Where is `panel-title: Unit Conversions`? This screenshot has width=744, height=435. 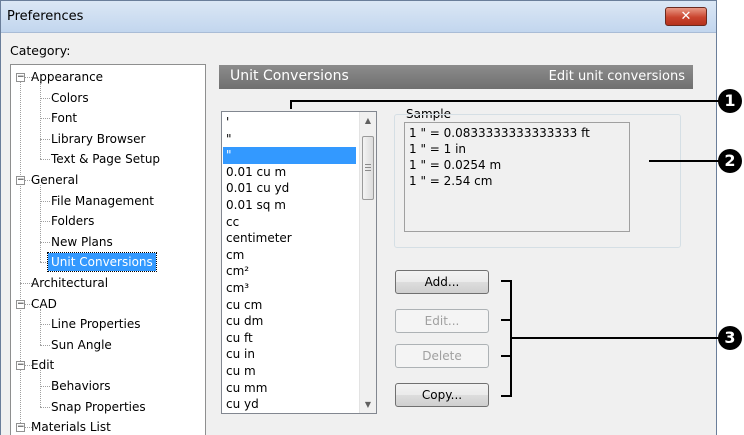
panel-title: Unit Conversions is located at coordinates (289, 76).